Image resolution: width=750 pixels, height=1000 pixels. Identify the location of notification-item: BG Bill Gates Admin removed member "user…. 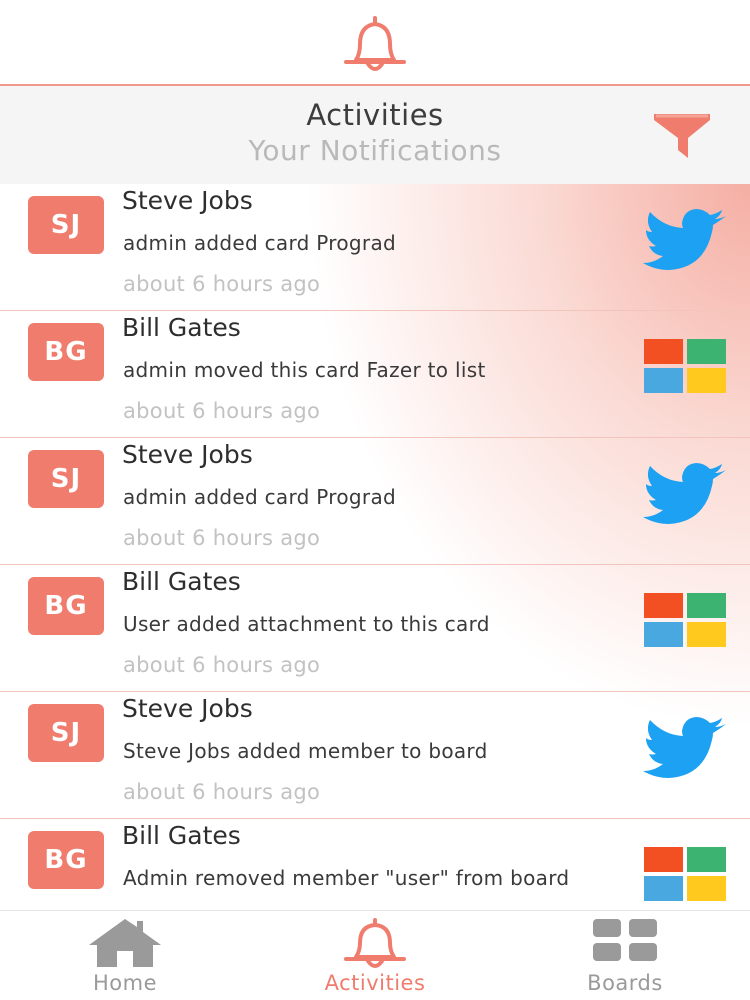
(375, 864).